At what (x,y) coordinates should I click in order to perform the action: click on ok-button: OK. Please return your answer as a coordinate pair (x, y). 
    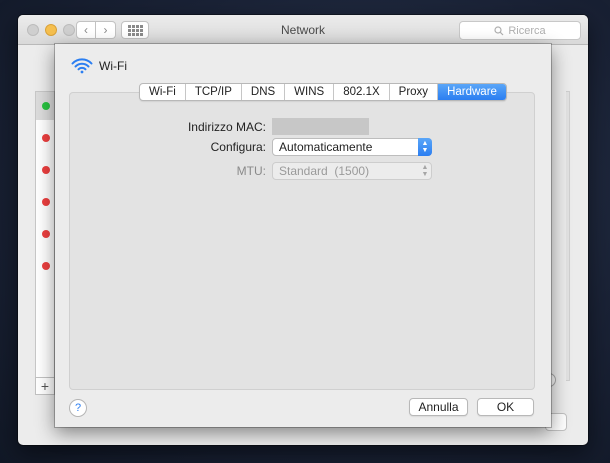
    Looking at the image, I should click on (505, 407).